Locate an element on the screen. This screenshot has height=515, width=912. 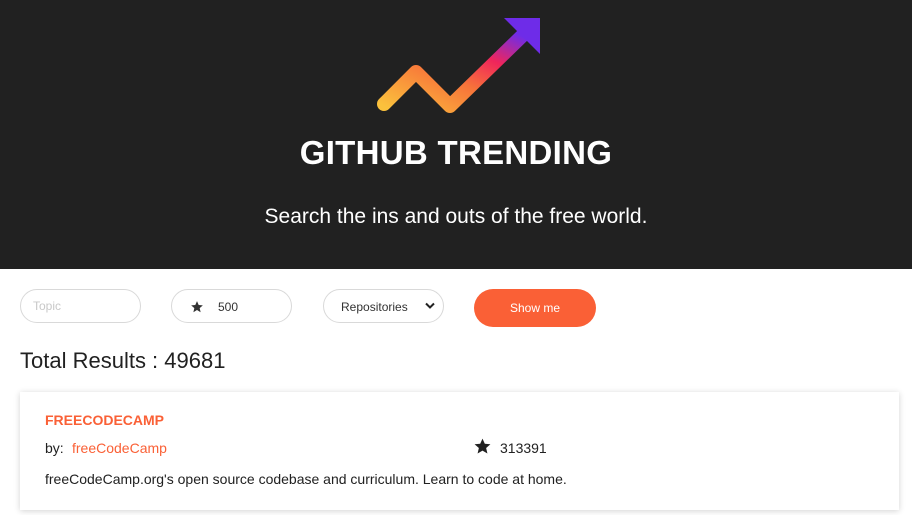
total-results-count: 49681 is located at coordinates (195, 360).